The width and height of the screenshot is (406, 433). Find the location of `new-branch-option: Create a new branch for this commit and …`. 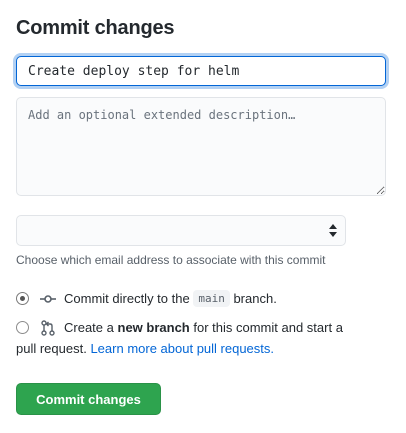

new-branch-option: Create a new branch for this commit and … is located at coordinates (206, 339).